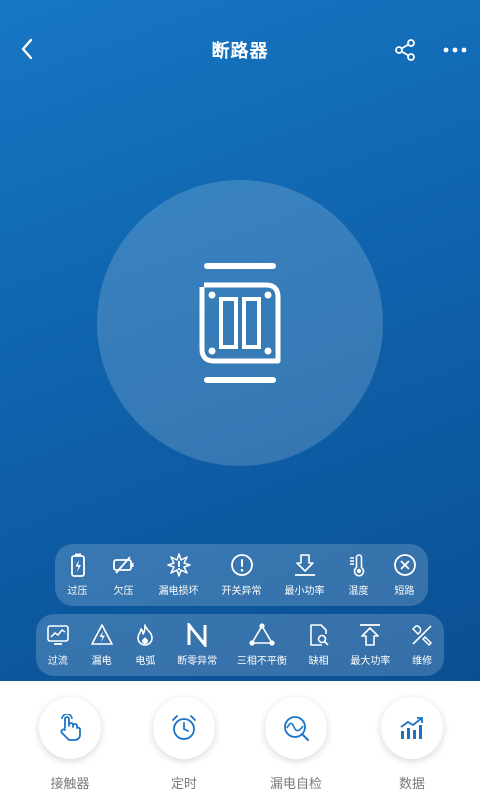 The height and width of the screenshot is (800, 480). I want to click on status-item-repair: 维修, so click(422, 645).